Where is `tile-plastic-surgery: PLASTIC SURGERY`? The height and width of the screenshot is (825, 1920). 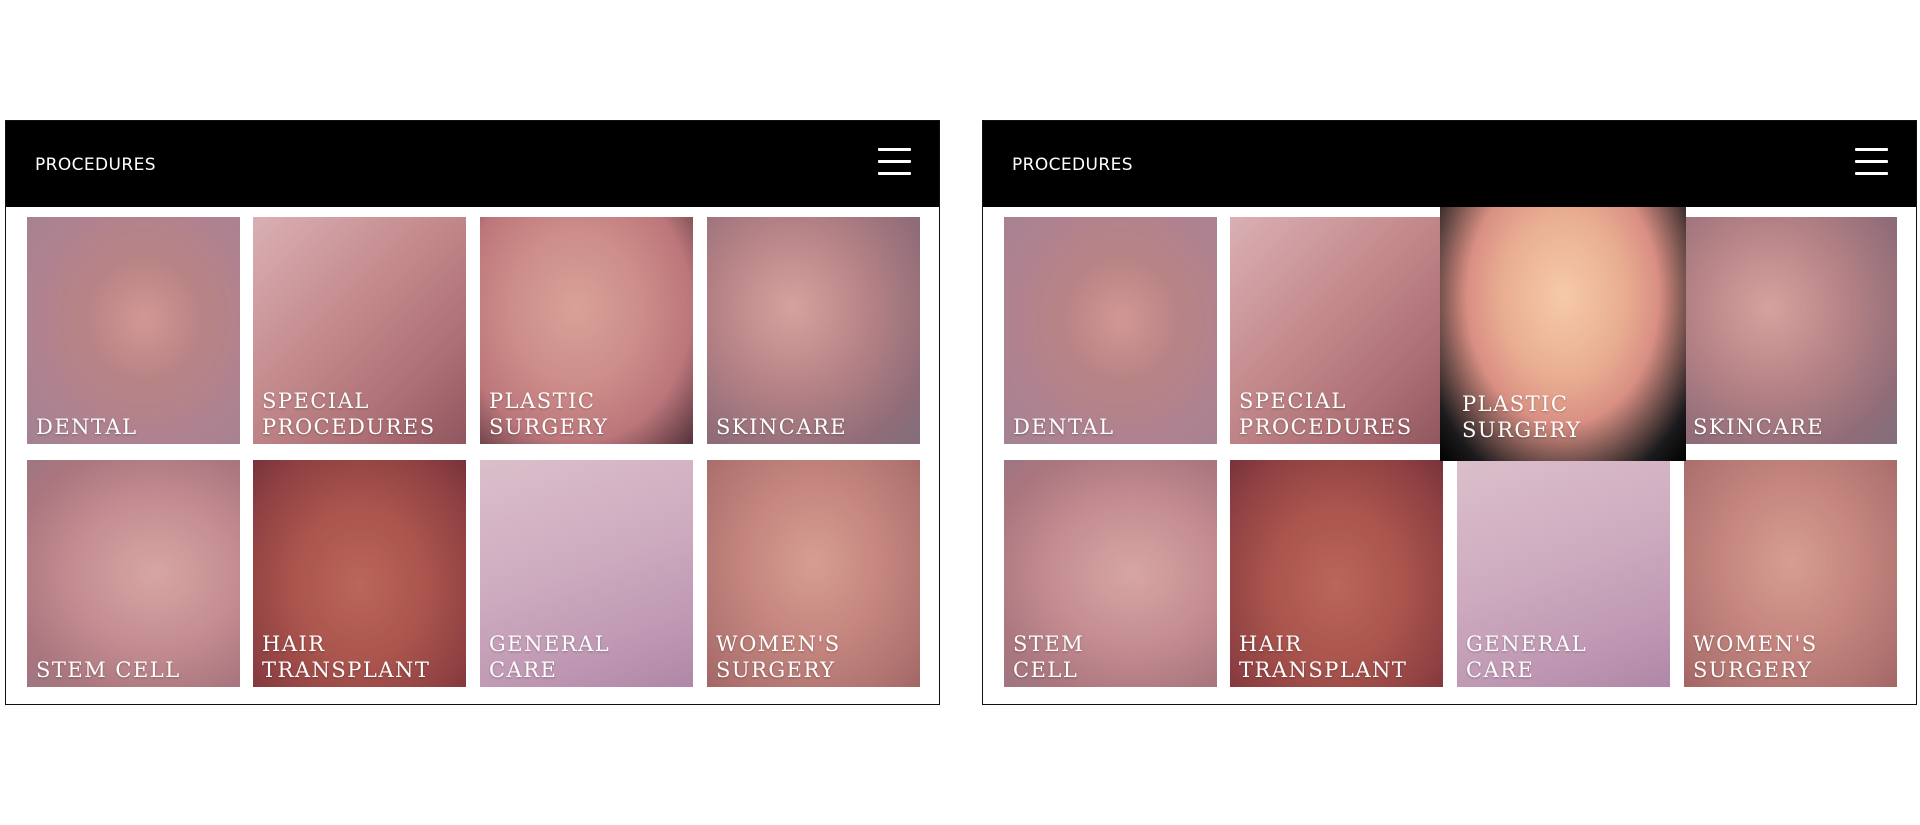
tile-plastic-surgery: PLASTIC SURGERY is located at coordinates (586, 330).